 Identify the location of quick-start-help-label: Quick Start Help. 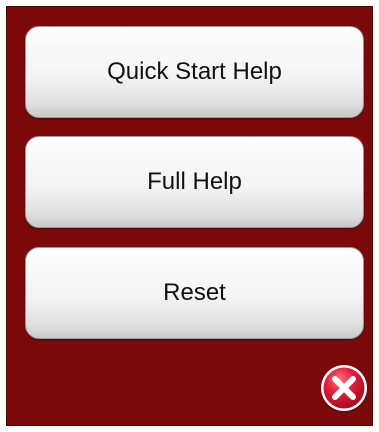
(194, 71).